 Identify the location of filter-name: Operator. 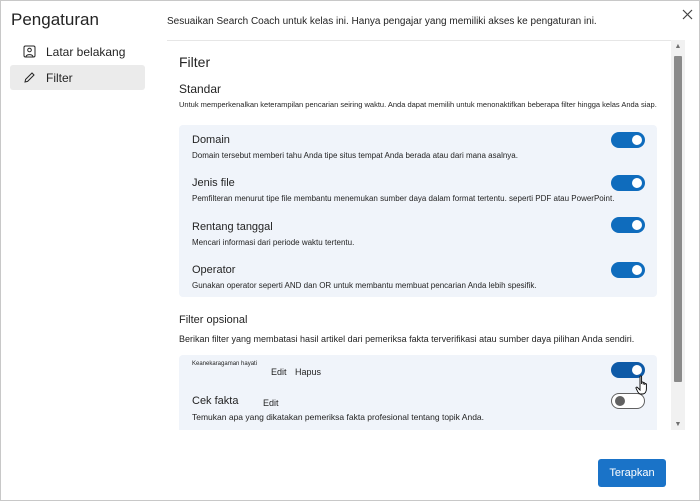
(214, 270).